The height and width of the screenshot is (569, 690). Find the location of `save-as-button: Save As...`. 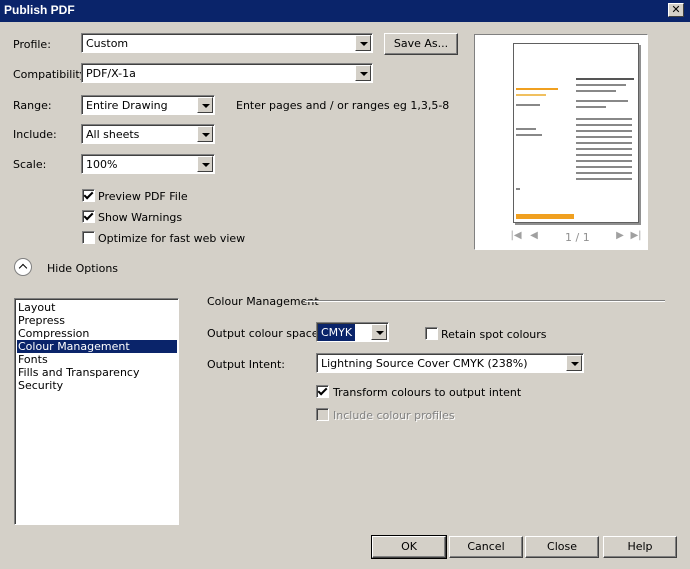

save-as-button: Save As... is located at coordinates (421, 44).